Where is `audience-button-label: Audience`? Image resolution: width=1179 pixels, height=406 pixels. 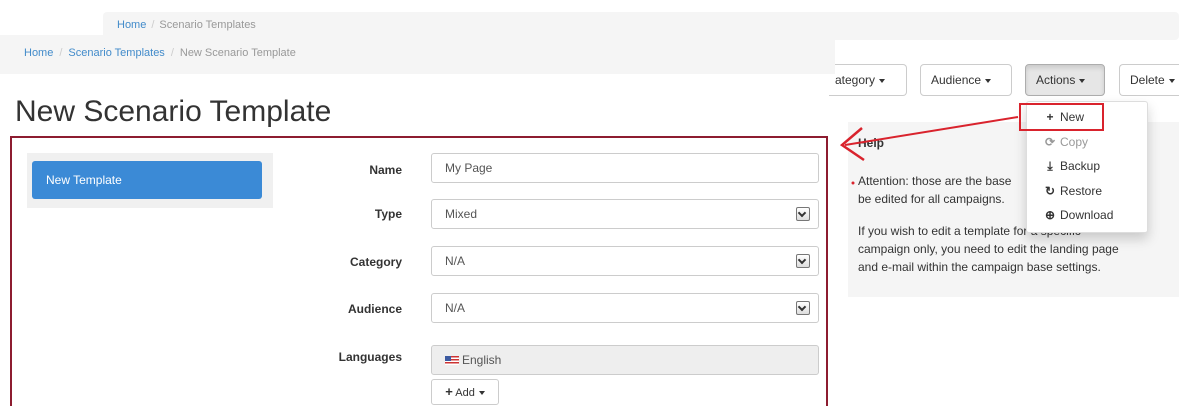
audience-button-label: Audience is located at coordinates (956, 80).